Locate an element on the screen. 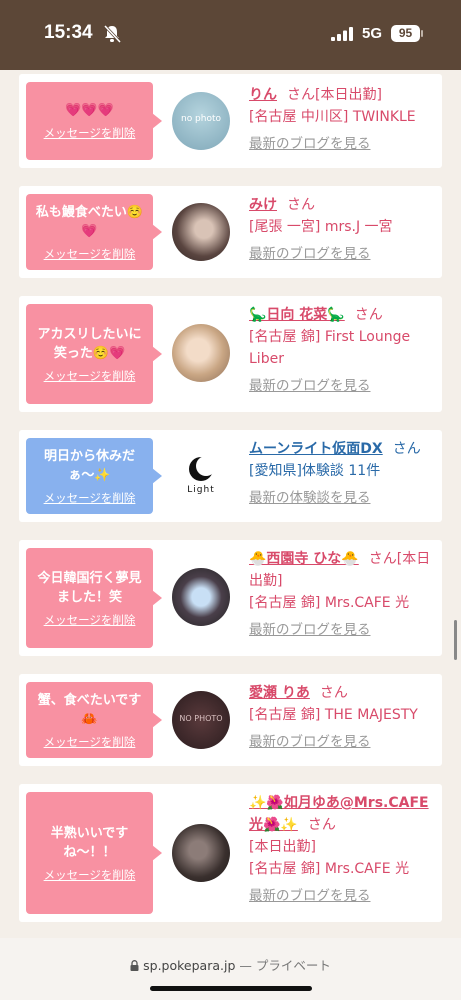 The height and width of the screenshot is (1000, 461). message-text: 今日韓国行く夢見ました！笑 is located at coordinates (89, 587).